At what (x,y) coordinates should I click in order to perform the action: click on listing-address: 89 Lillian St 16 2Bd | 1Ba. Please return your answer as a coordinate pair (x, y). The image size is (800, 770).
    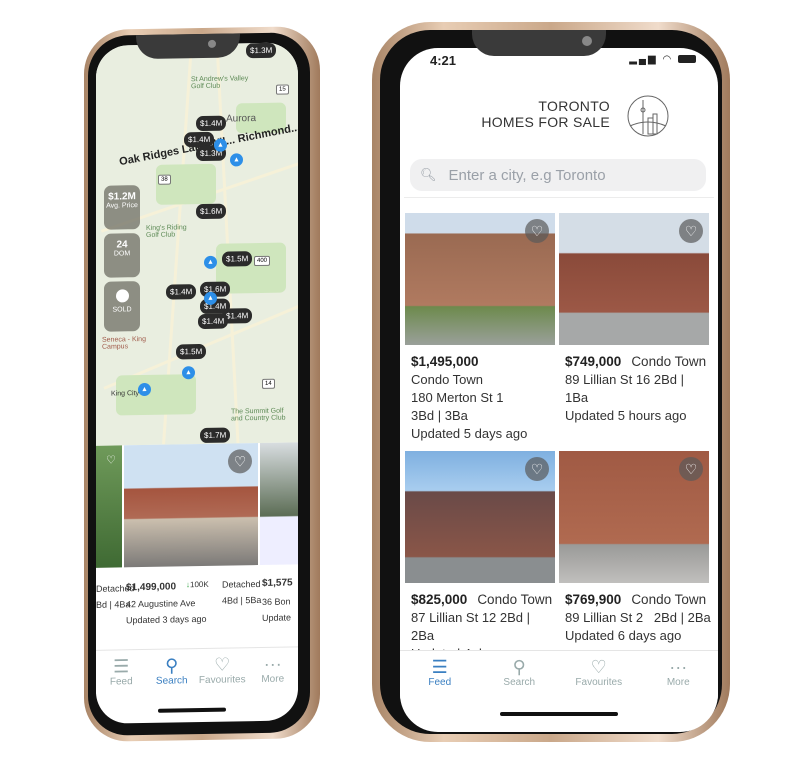
    Looking at the image, I should click on (625, 388).